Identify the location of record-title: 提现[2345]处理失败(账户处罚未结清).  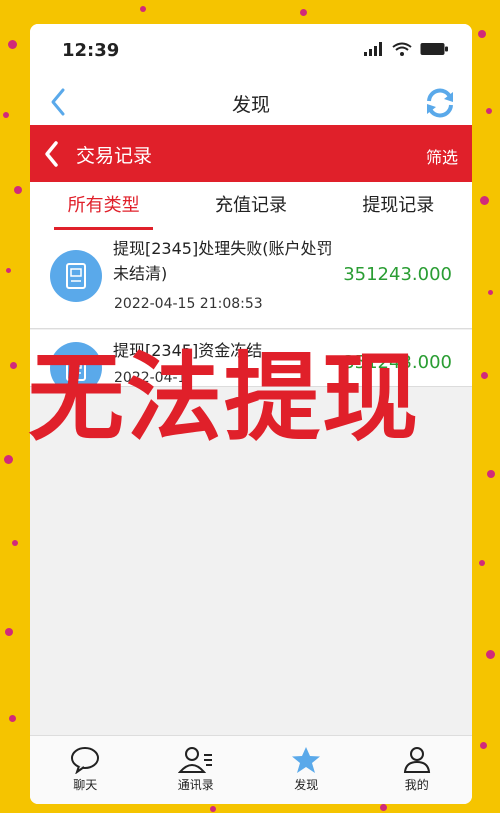
(223, 261).